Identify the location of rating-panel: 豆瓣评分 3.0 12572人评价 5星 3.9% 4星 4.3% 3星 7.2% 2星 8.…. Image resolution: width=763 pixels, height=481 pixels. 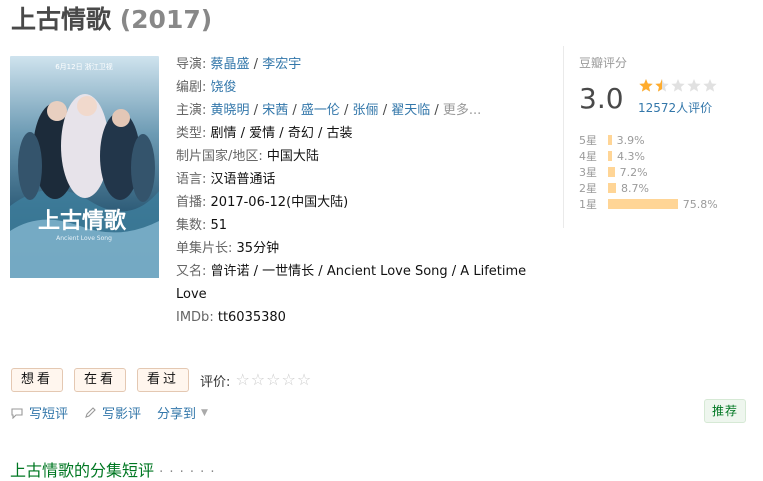
(658, 137).